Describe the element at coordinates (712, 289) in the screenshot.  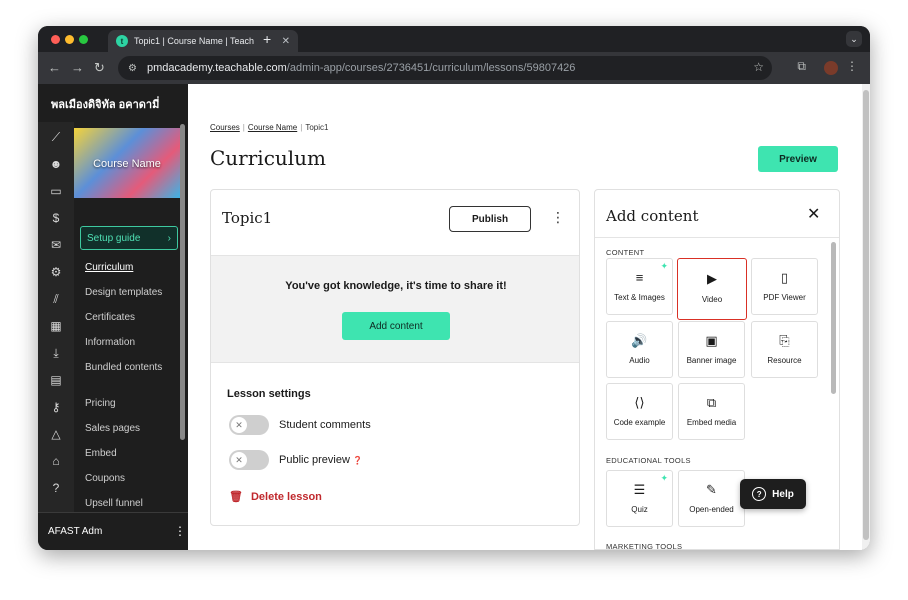
I see `tile-video: ▶ Video` at that location.